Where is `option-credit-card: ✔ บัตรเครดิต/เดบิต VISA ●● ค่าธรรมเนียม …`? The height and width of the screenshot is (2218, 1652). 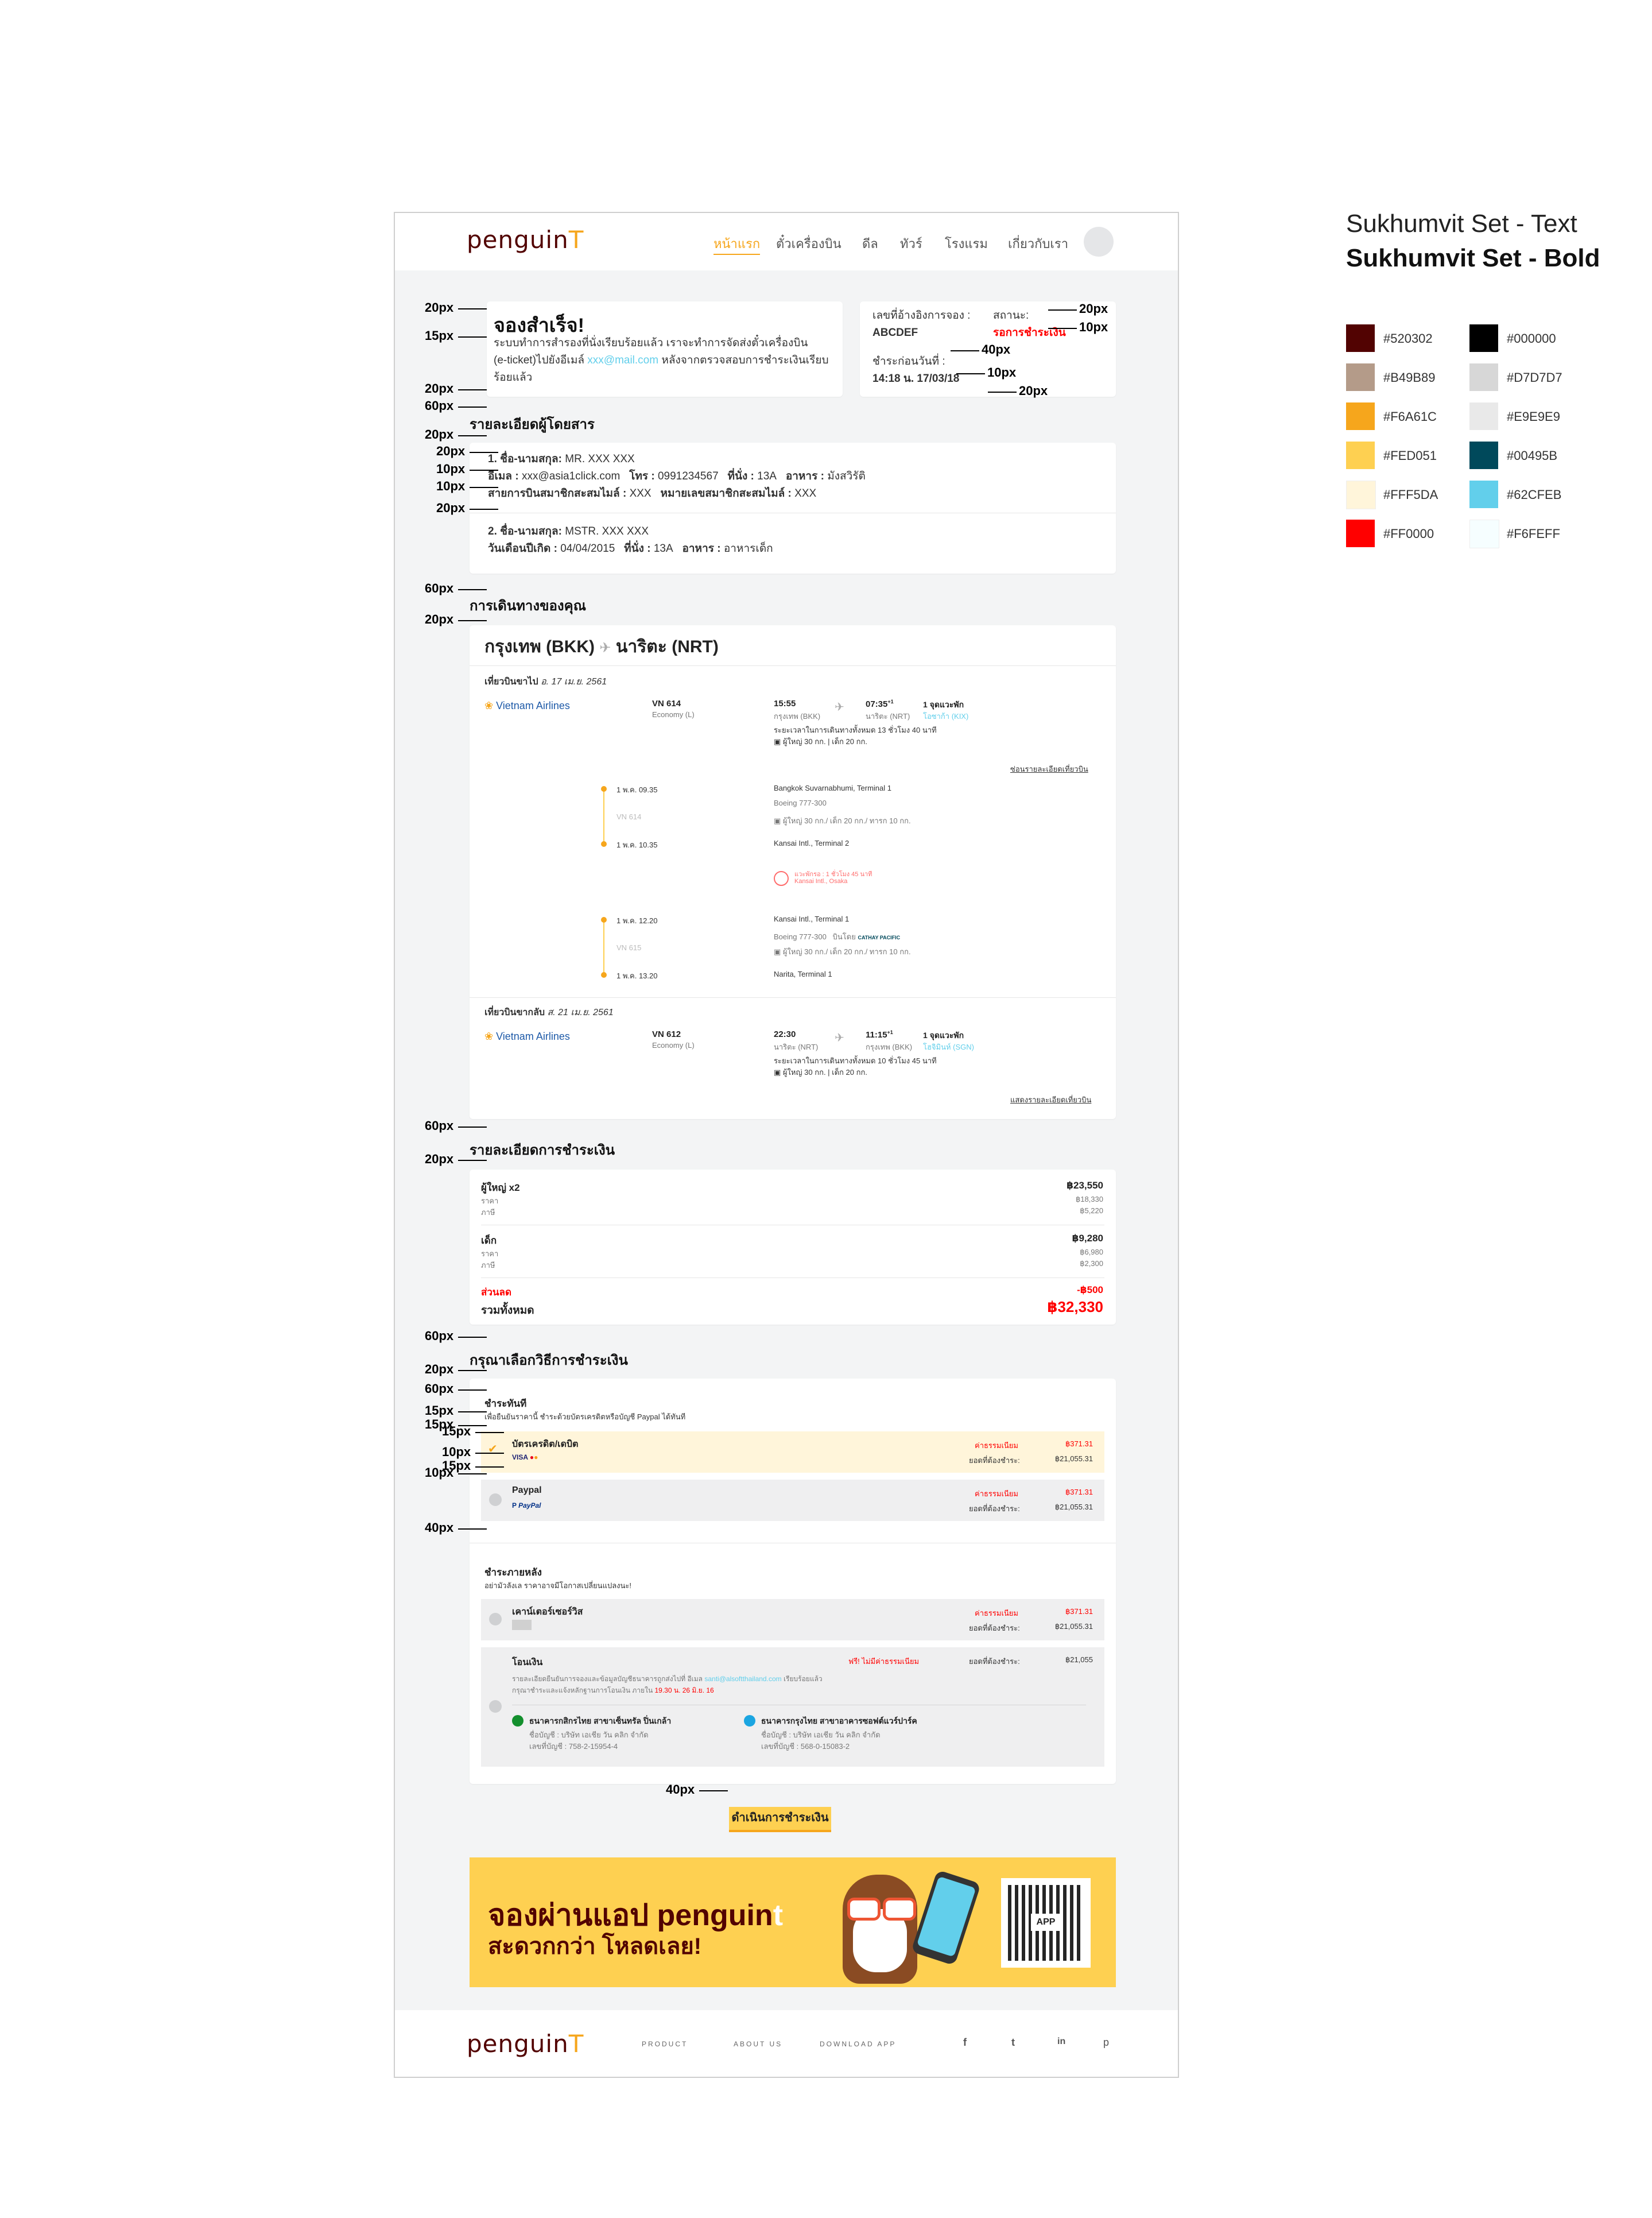
option-credit-card: ✔ บัตรเครดิต/เดบิต VISA ●● ค่าธรรมเนียม … is located at coordinates (792, 1452).